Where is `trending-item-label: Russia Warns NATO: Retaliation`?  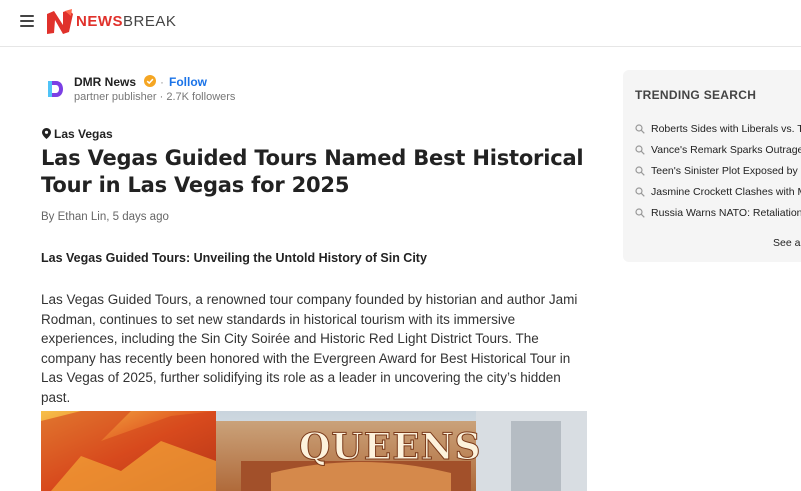 trending-item-label: Russia Warns NATO: Retaliation is located at coordinates (726, 212).